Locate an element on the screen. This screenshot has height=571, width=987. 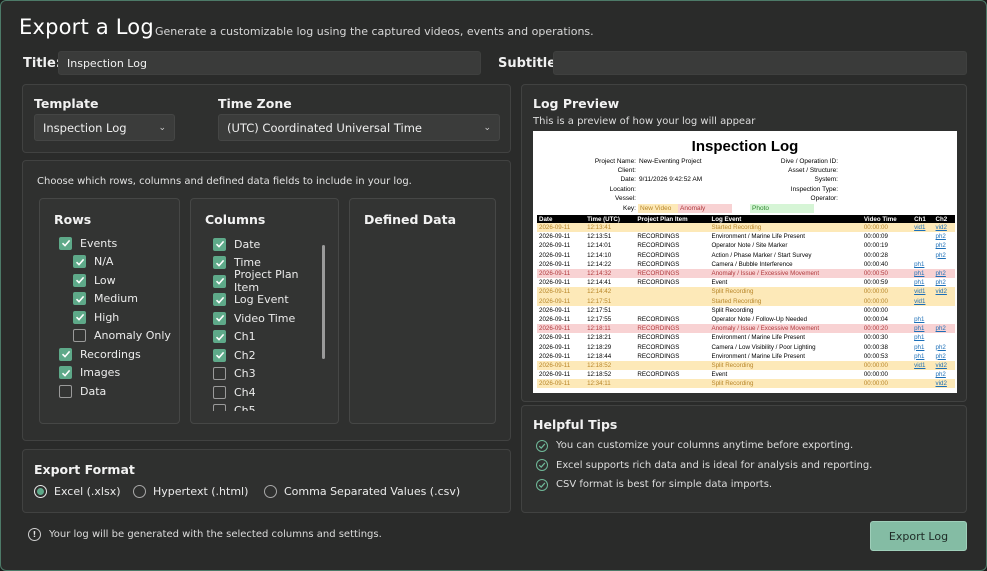
timezone-dropdown: (UTC) Coordinated Universal Time ⌄ is located at coordinates (359, 127).